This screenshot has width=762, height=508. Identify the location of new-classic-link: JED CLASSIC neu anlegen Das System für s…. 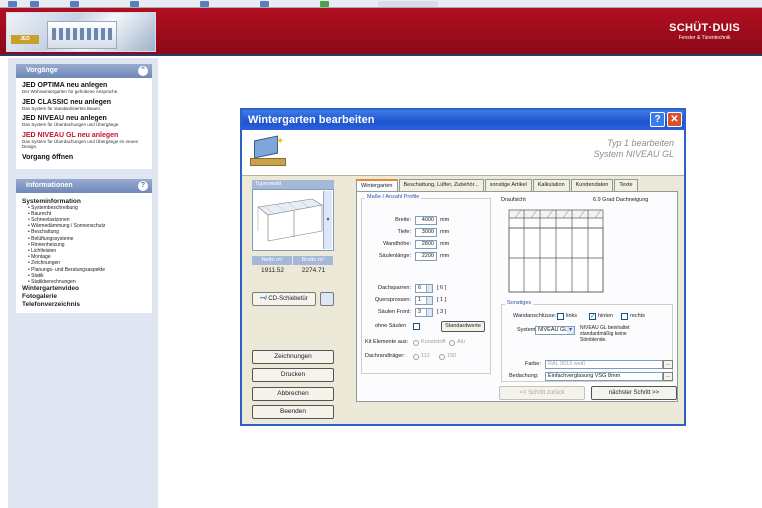
(84, 105).